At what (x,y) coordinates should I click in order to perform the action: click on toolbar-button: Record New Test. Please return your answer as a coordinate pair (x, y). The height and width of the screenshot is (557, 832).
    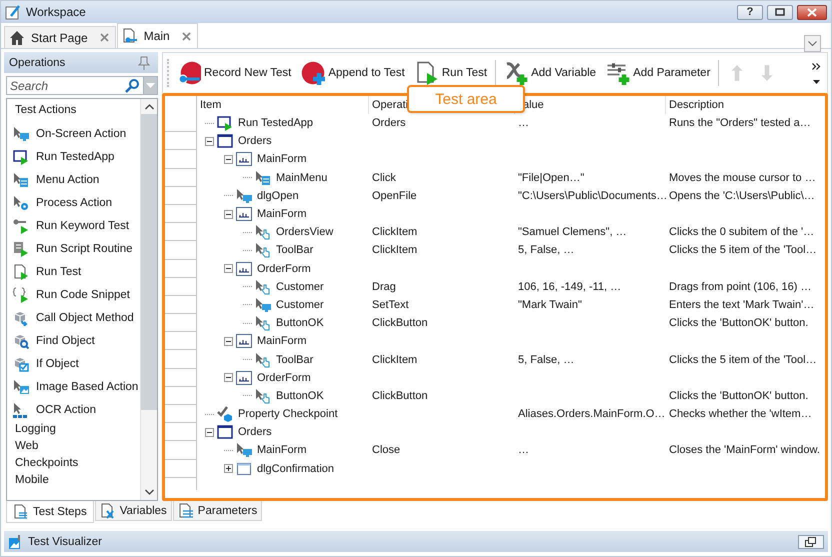
    Looking at the image, I should click on (234, 73).